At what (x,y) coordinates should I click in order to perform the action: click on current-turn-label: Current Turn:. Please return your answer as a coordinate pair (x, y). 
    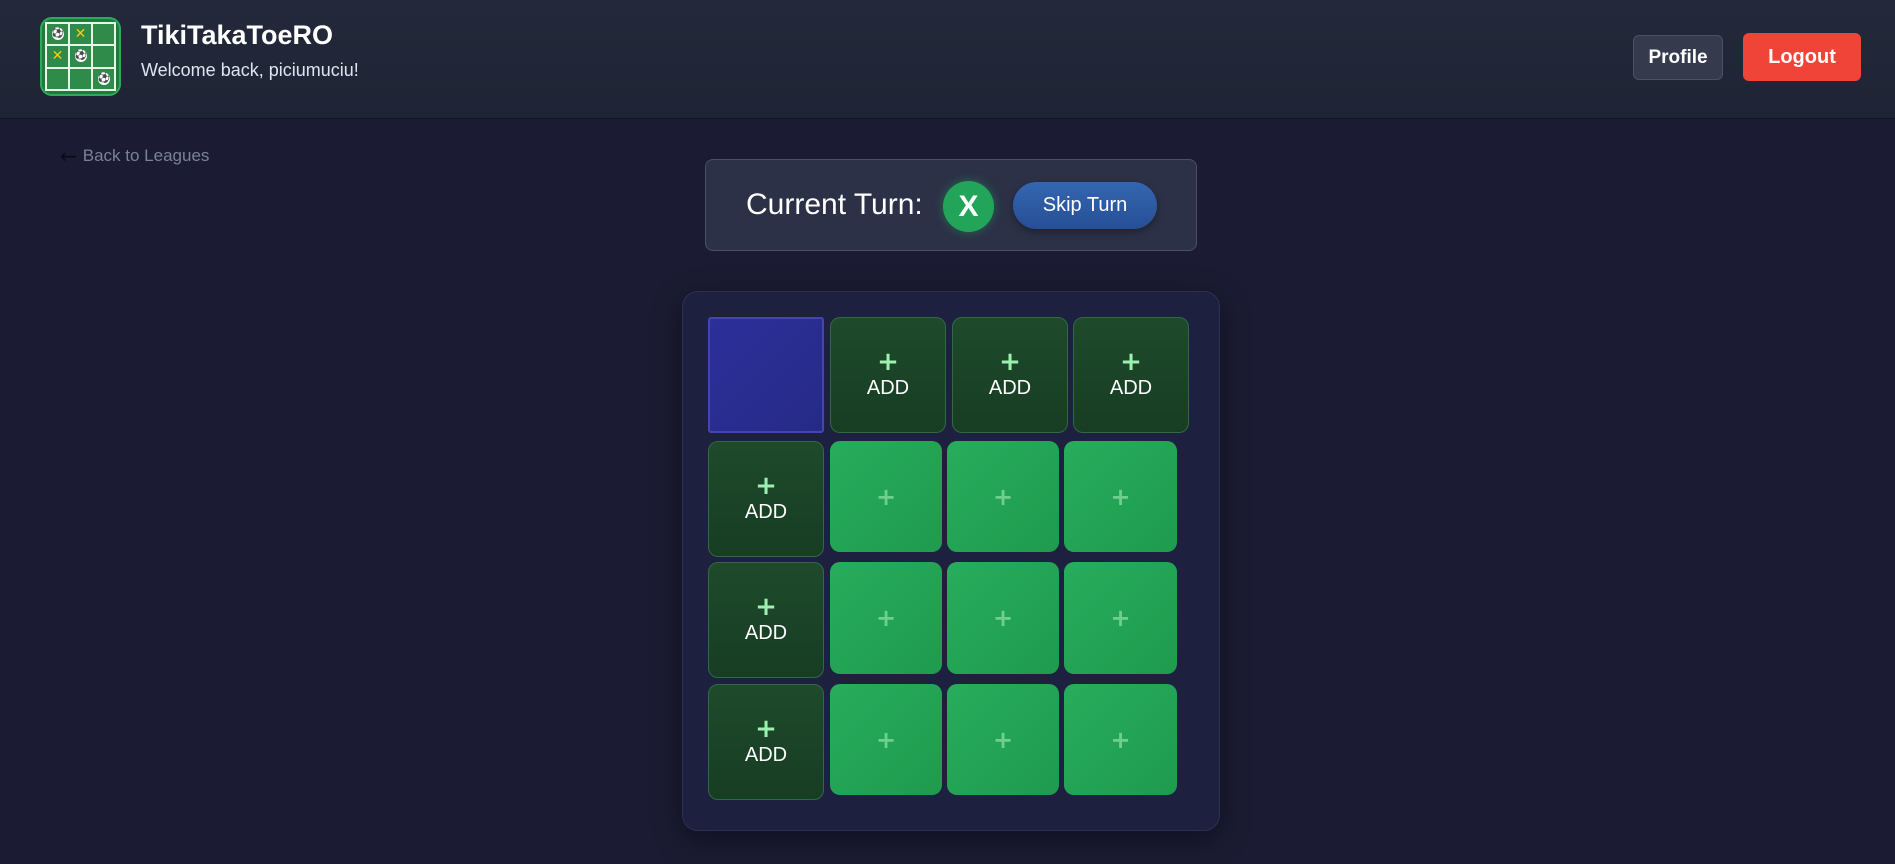
    Looking at the image, I should click on (834, 204).